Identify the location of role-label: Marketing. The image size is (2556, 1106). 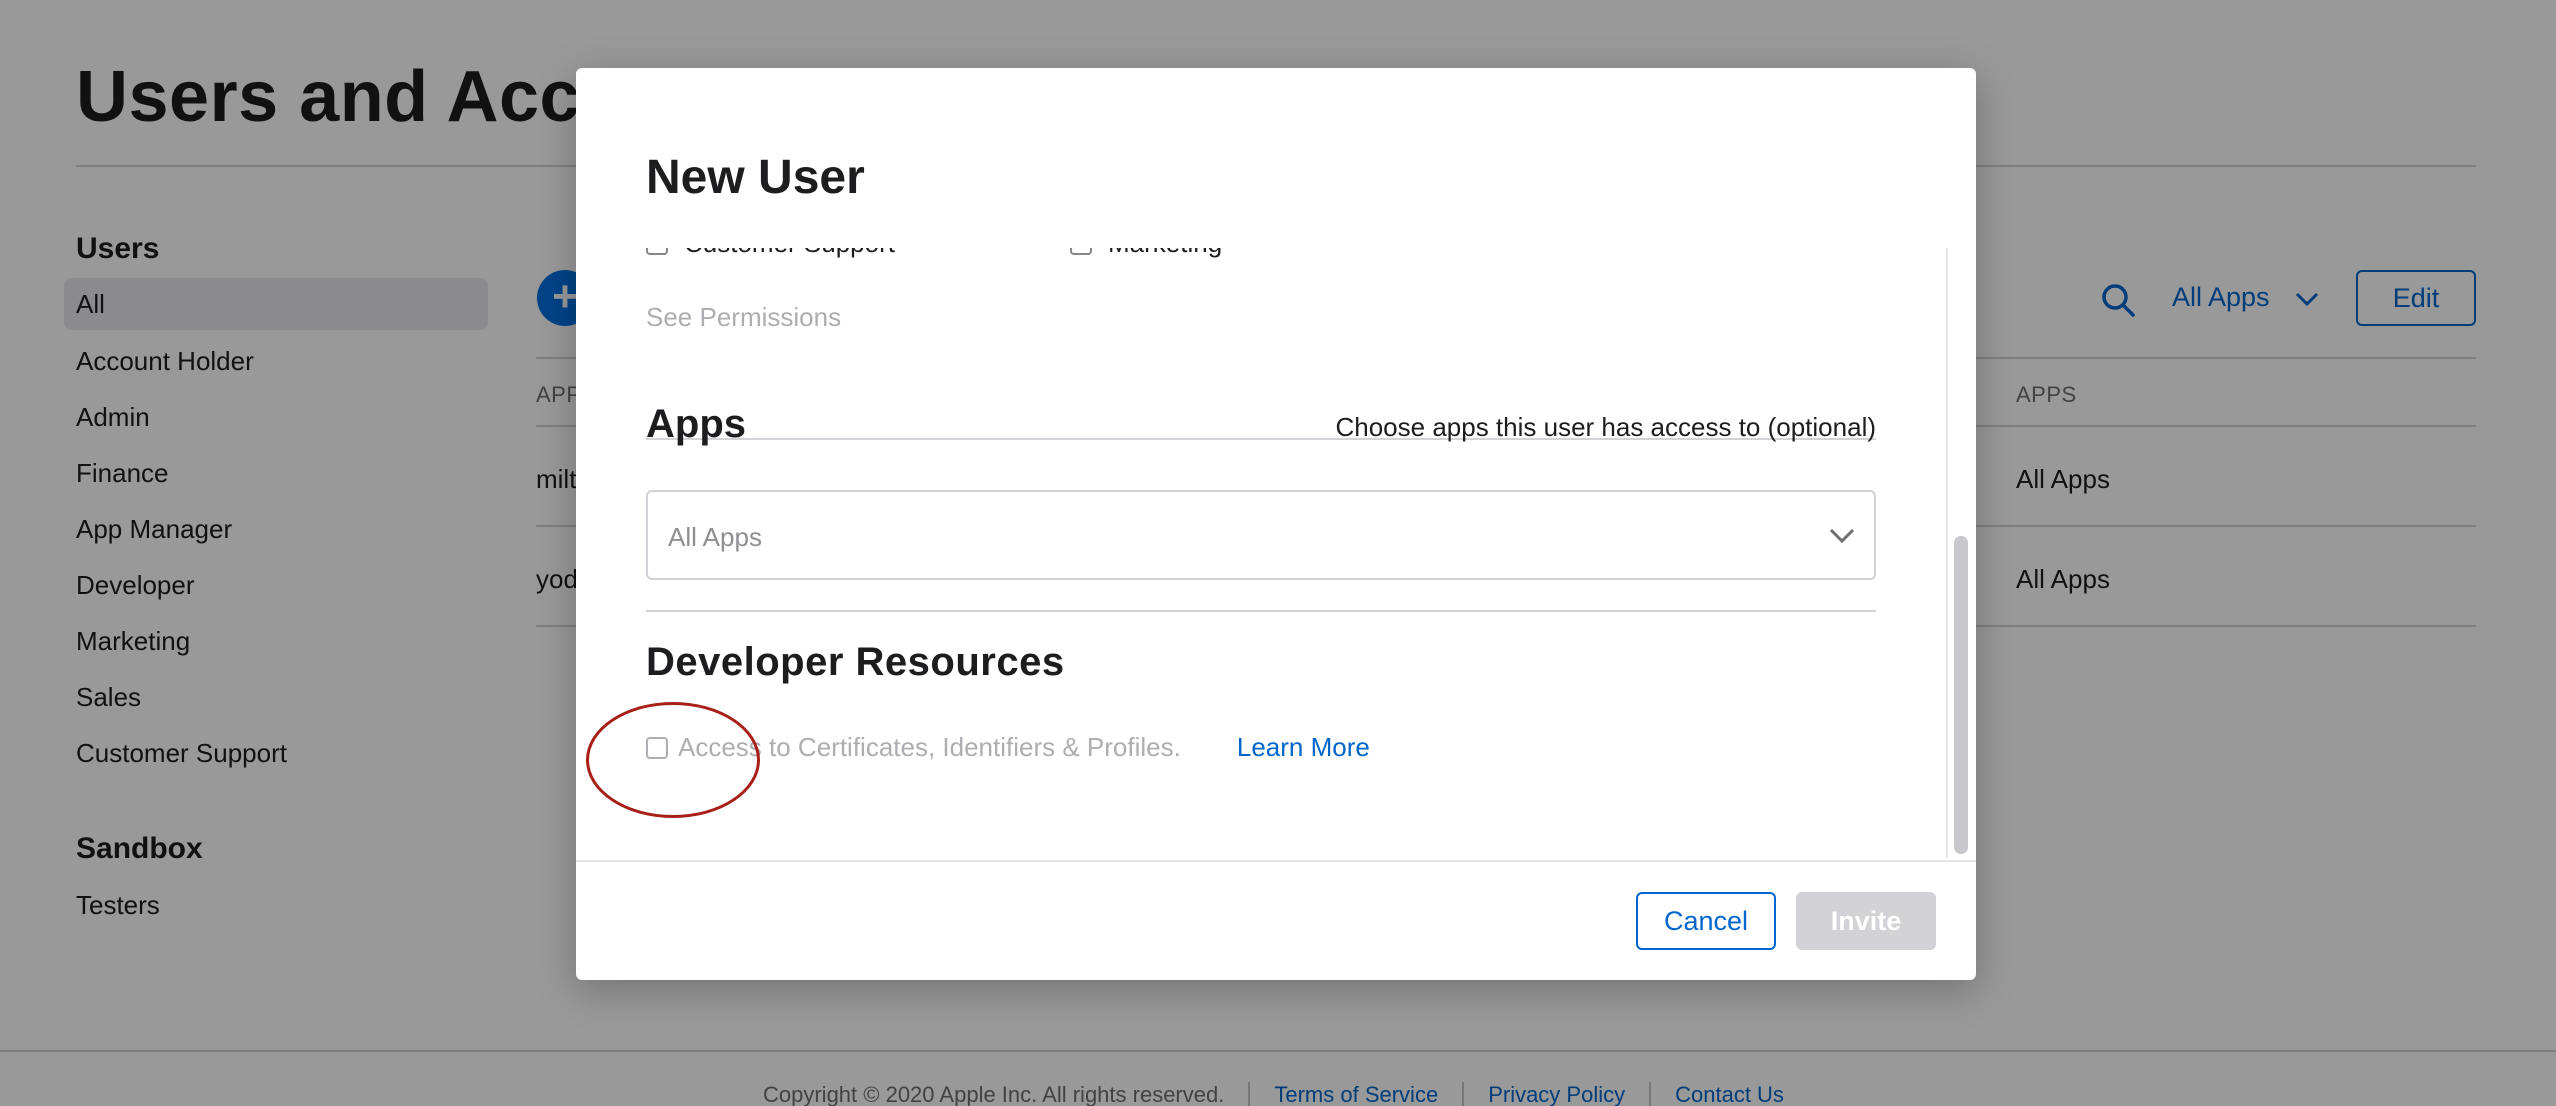
(1165, 253).